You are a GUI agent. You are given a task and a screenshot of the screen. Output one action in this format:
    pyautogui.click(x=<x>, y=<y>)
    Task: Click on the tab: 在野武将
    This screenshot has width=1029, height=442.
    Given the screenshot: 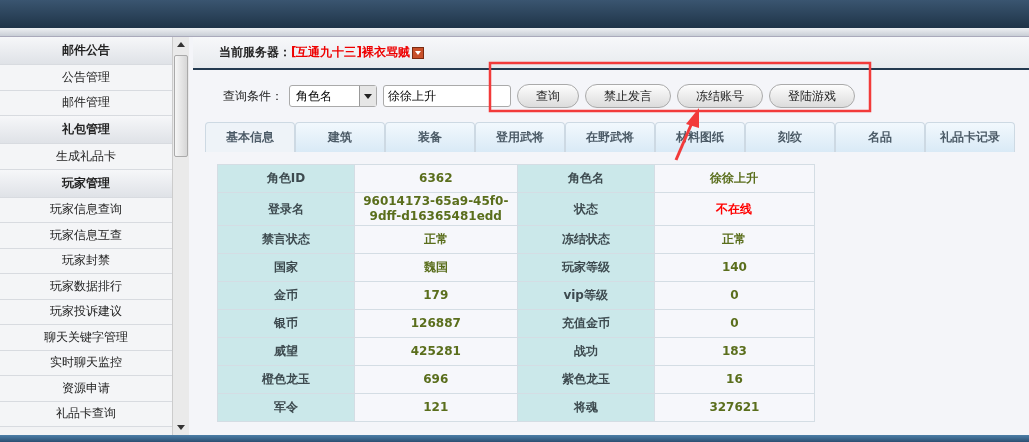 What is the action you would take?
    pyautogui.click(x=610, y=137)
    